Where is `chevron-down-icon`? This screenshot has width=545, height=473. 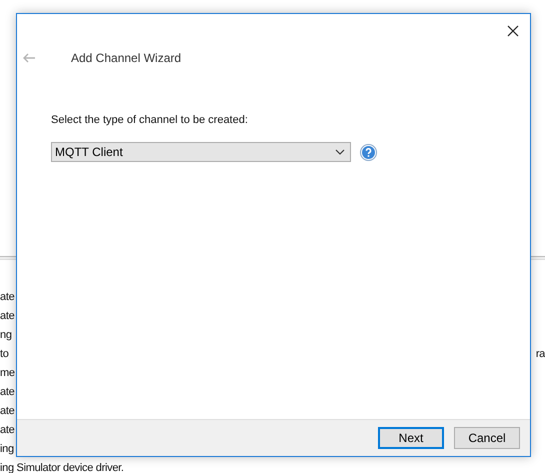
chevron-down-icon is located at coordinates (340, 152).